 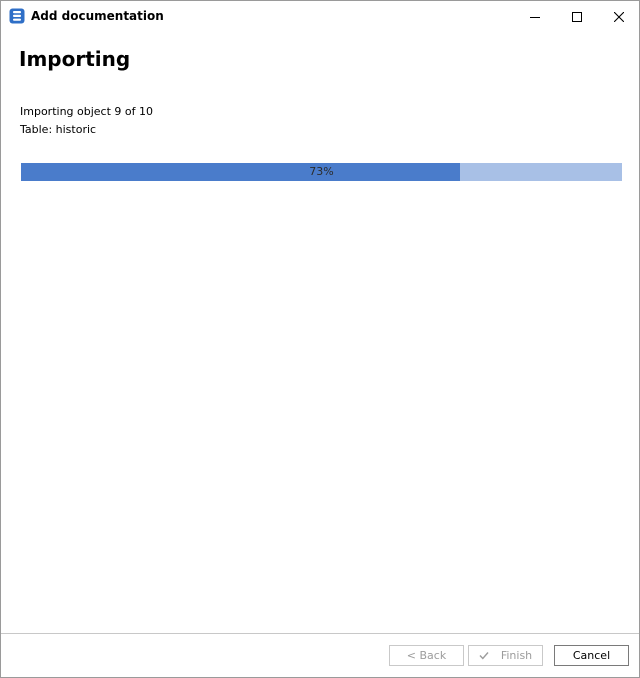 I want to click on current-table-text: Table: historic, so click(x=58, y=129).